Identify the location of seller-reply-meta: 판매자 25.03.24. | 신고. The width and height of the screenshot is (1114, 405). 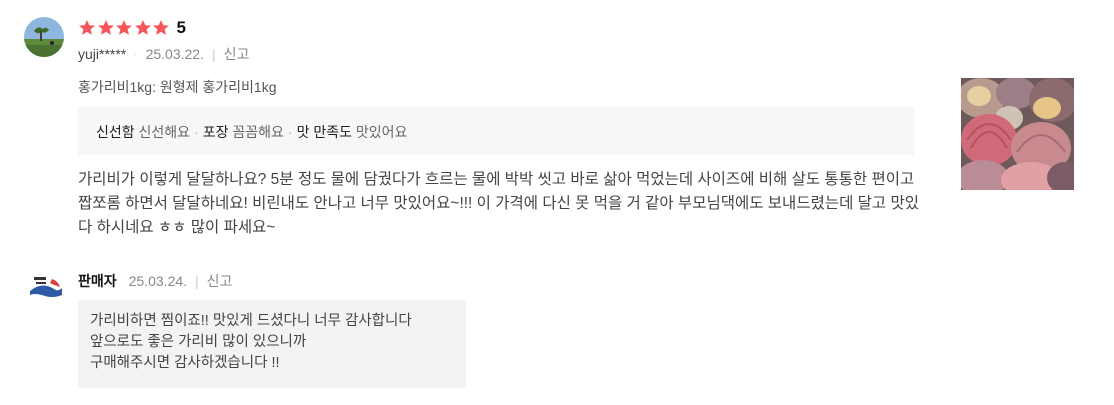
(155, 281).